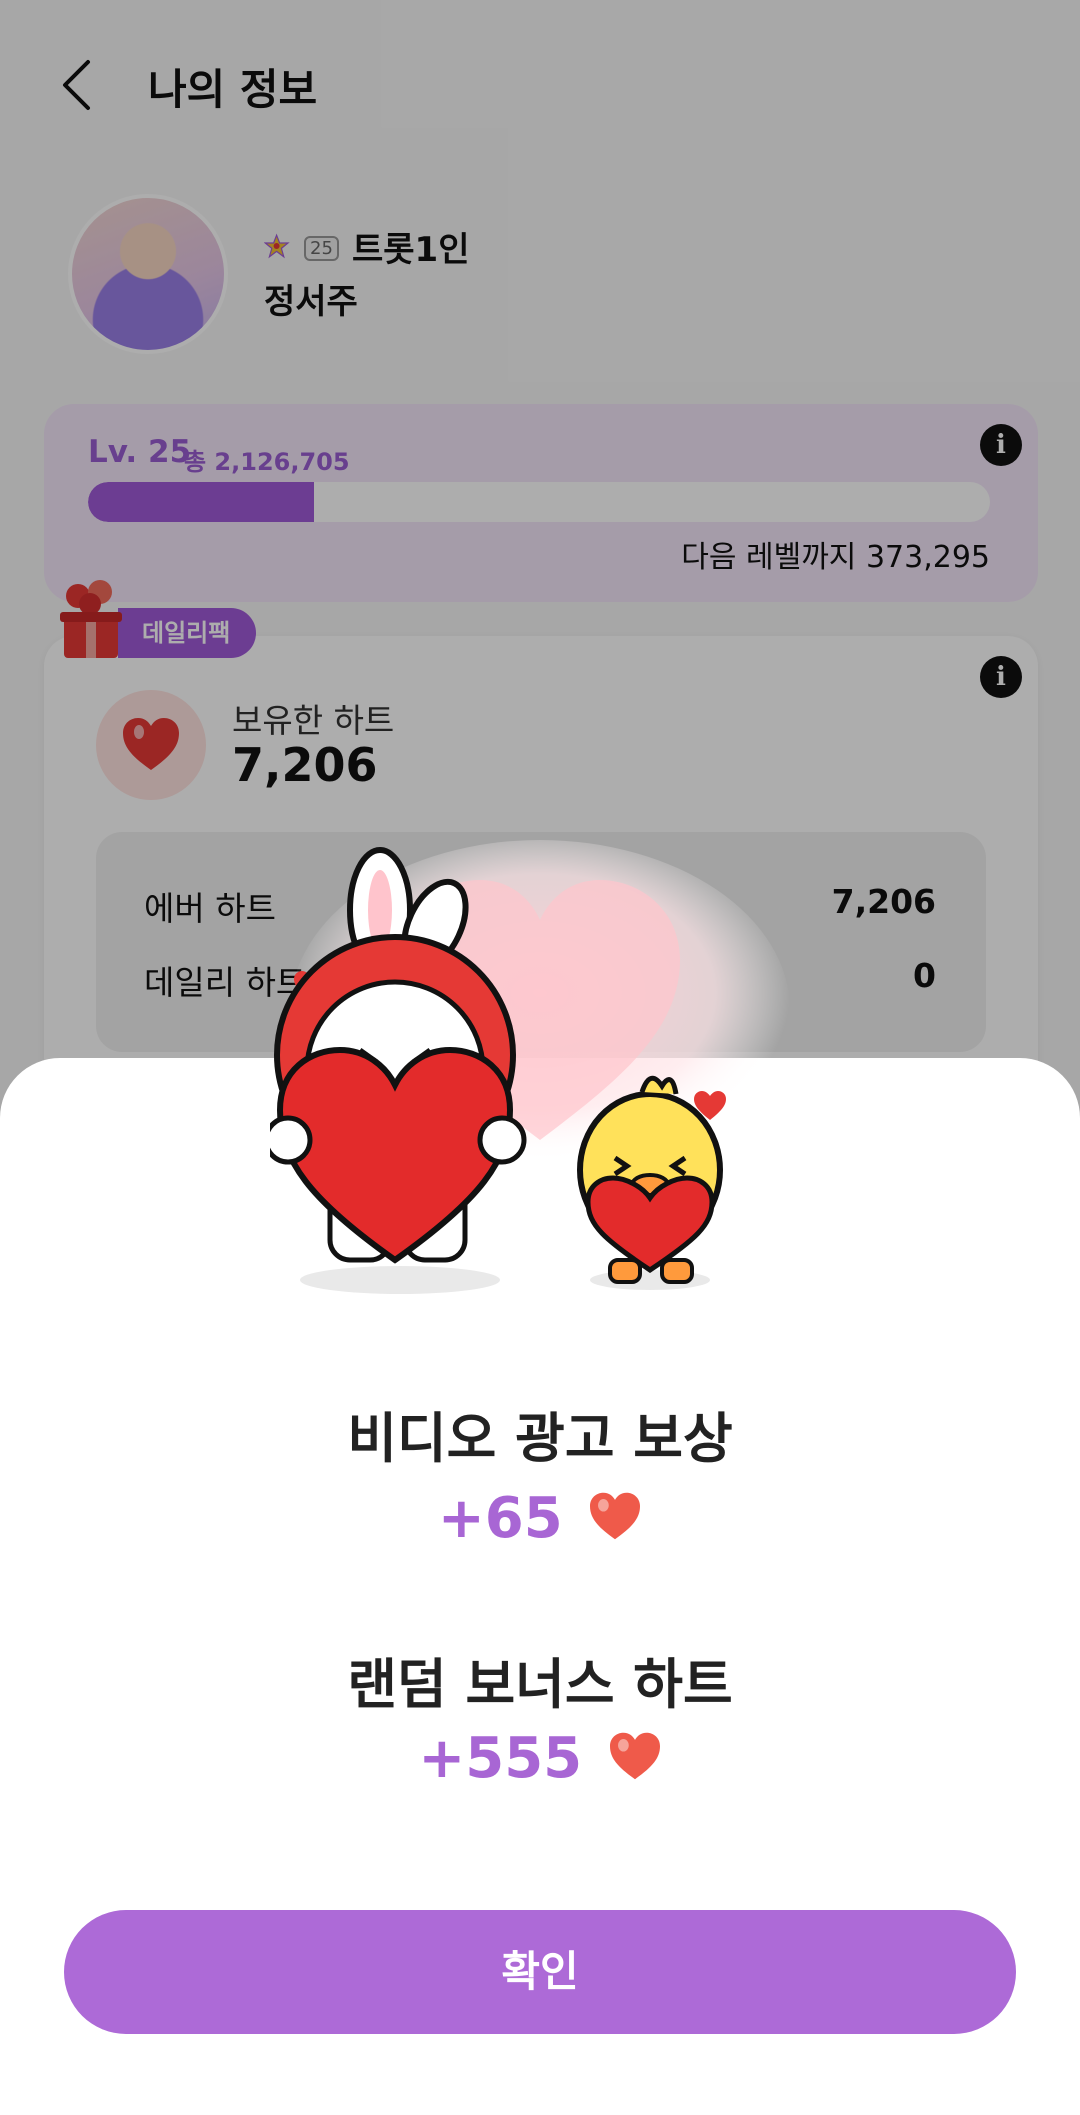 The image size is (1080, 2115). I want to click on video-ad-reward-title: 비디오 광고 보상, so click(540, 1438).